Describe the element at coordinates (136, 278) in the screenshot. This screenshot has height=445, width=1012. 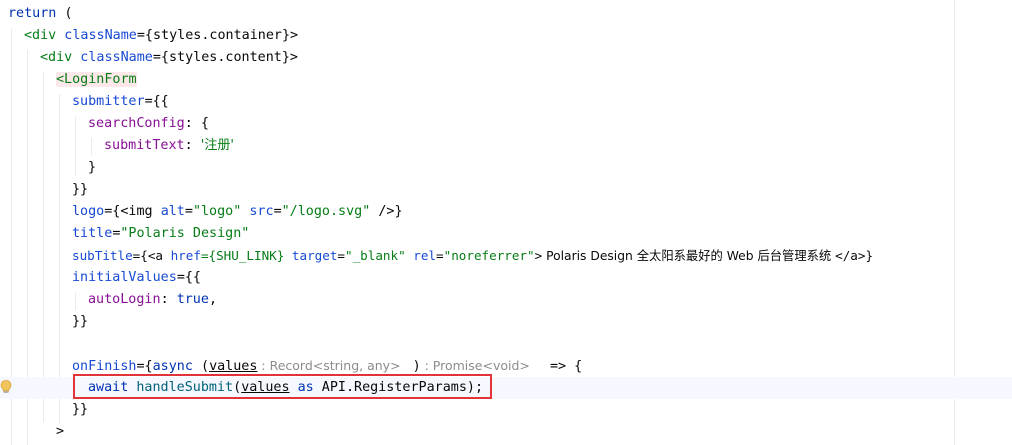
I see `code-line: initialValues={{` at that location.